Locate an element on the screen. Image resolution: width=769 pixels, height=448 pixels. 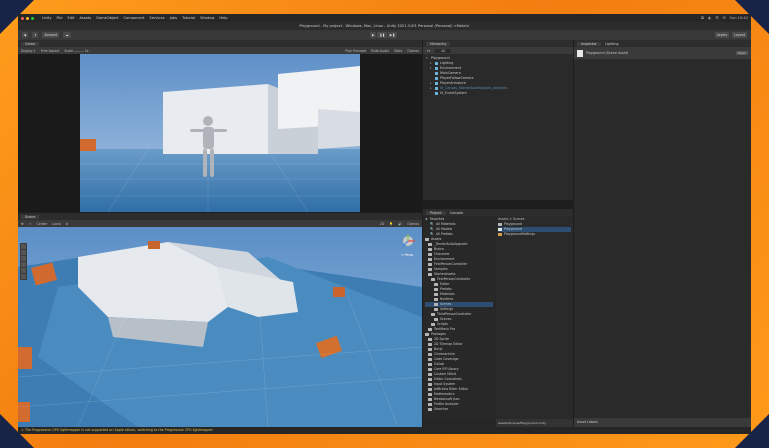
window-controls is located at coordinates (27, 18).